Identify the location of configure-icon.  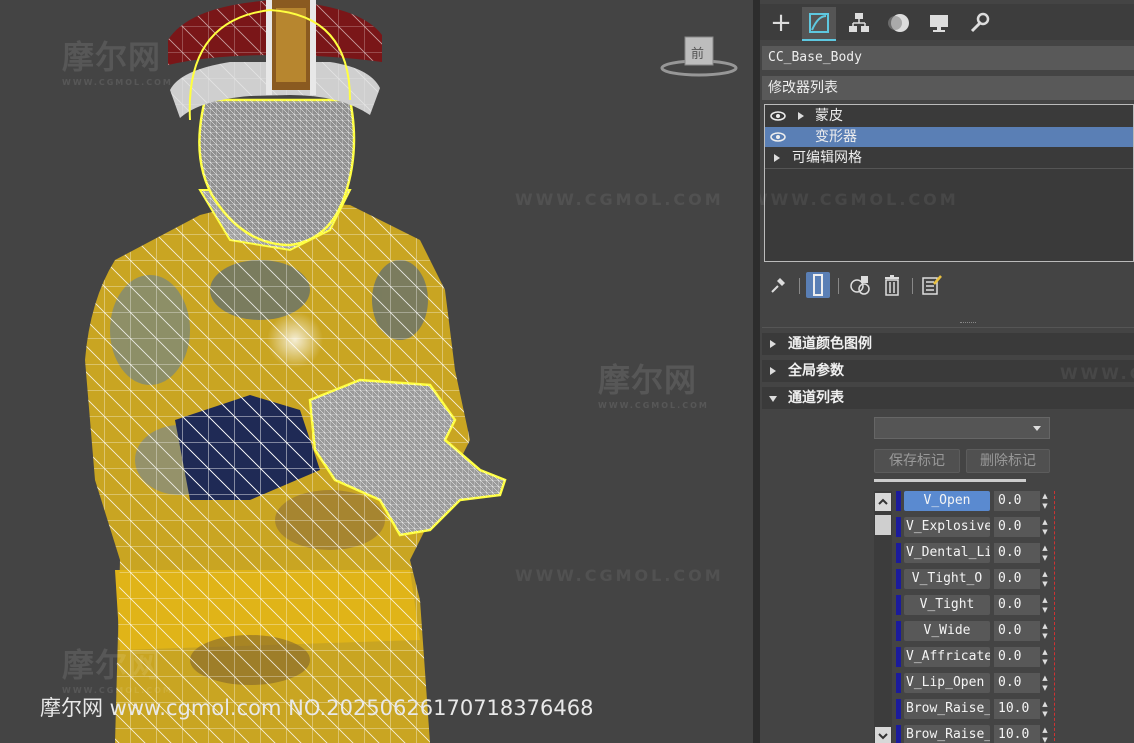
(932, 285).